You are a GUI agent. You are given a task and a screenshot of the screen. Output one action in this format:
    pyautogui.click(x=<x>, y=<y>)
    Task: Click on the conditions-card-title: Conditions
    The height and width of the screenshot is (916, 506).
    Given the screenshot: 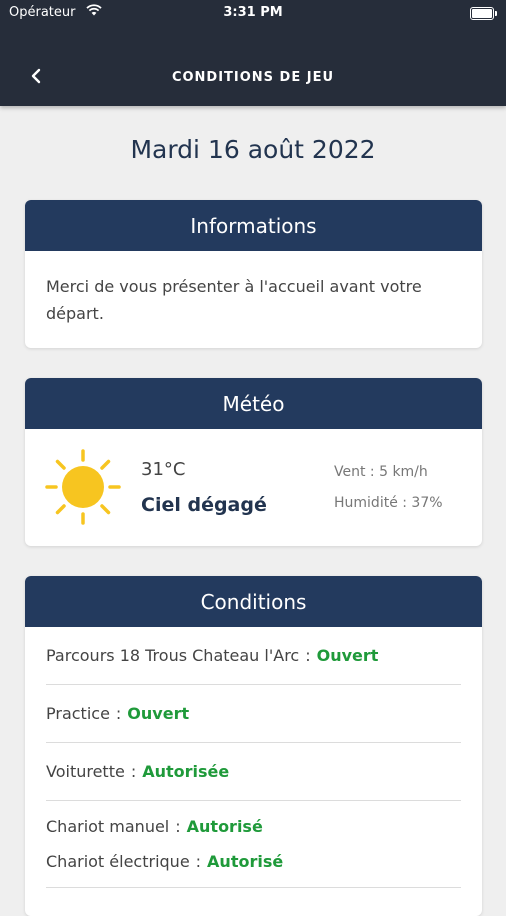 What is the action you would take?
    pyautogui.click(x=253, y=601)
    